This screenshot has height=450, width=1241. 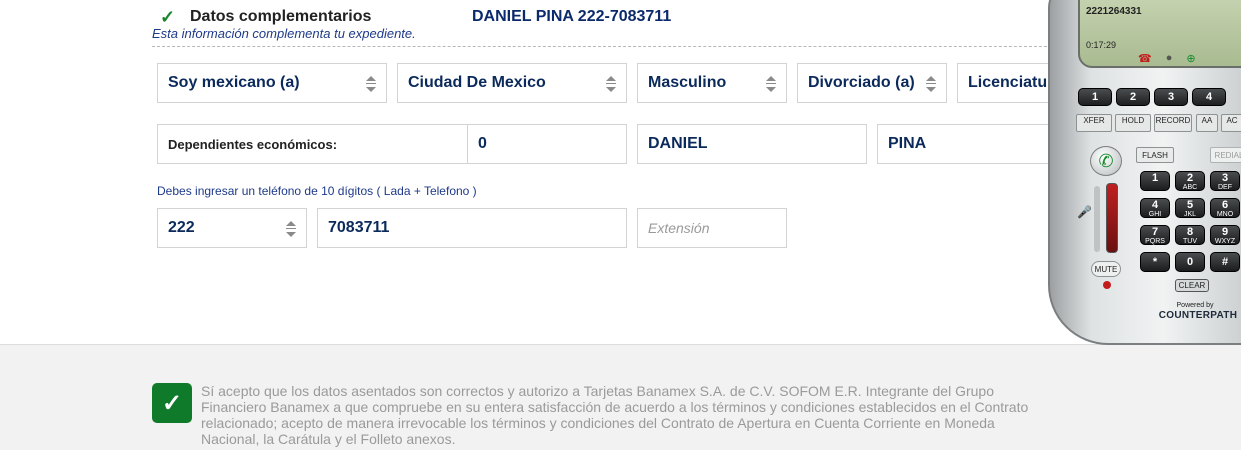 I want to click on xfer-button: XFER, so click(x=1094, y=123).